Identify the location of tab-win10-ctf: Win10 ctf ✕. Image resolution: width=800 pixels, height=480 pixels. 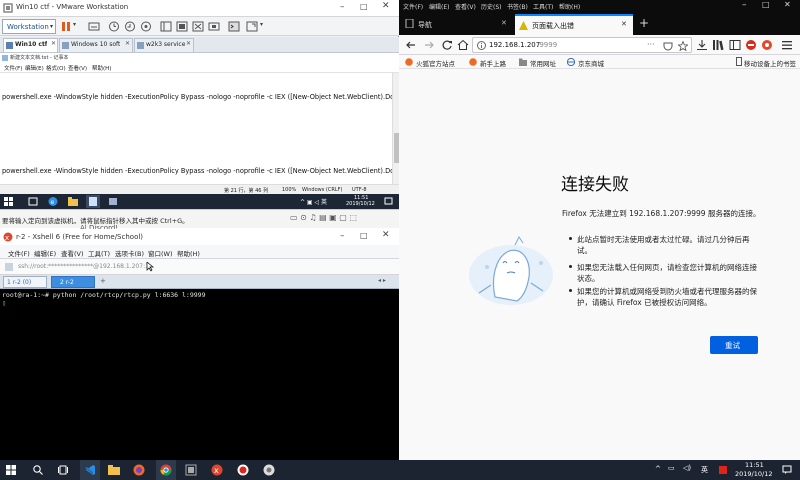
(30, 45).